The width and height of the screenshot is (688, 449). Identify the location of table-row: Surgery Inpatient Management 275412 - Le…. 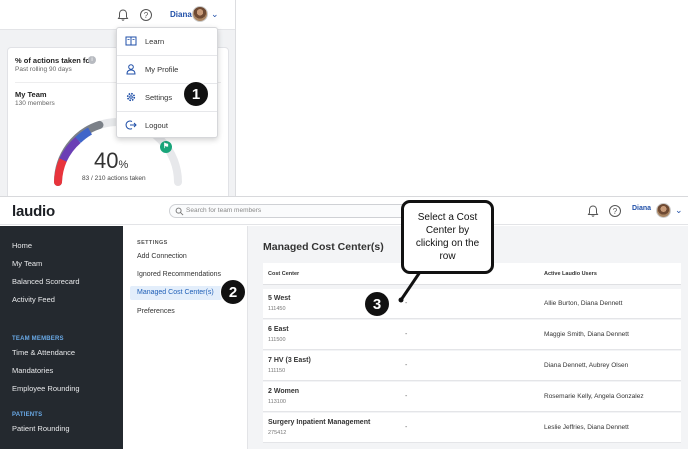
(472, 428).